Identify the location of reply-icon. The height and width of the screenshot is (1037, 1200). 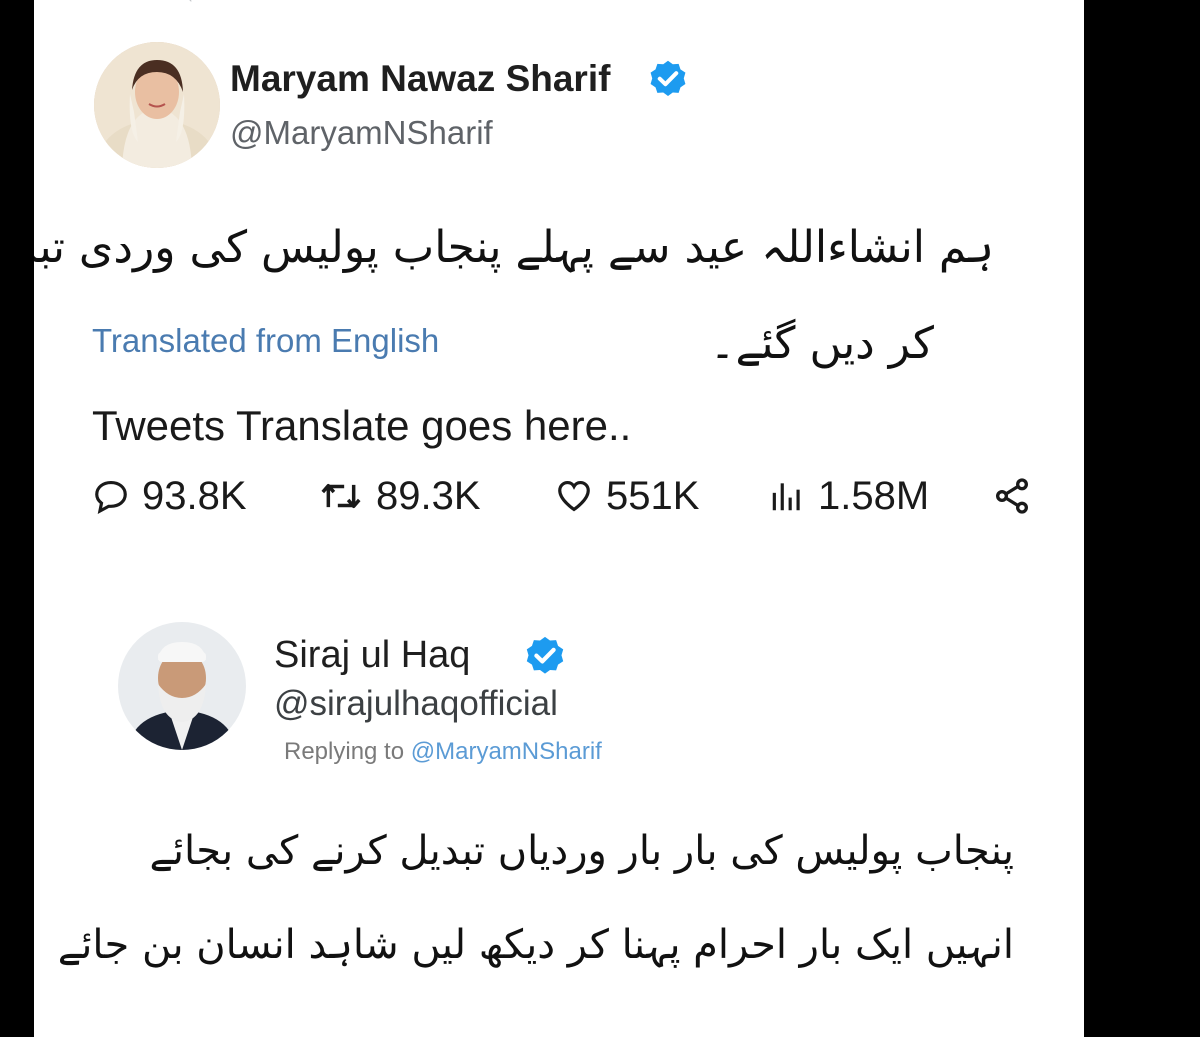
(111, 497).